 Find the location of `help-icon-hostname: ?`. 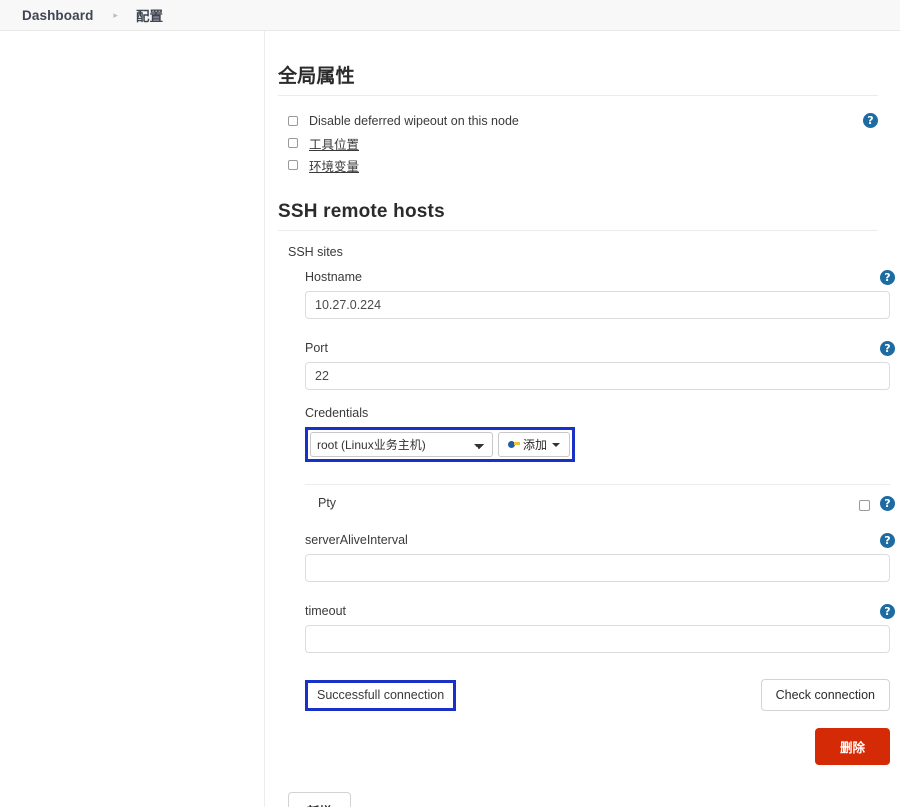

help-icon-hostname: ? is located at coordinates (887, 277).